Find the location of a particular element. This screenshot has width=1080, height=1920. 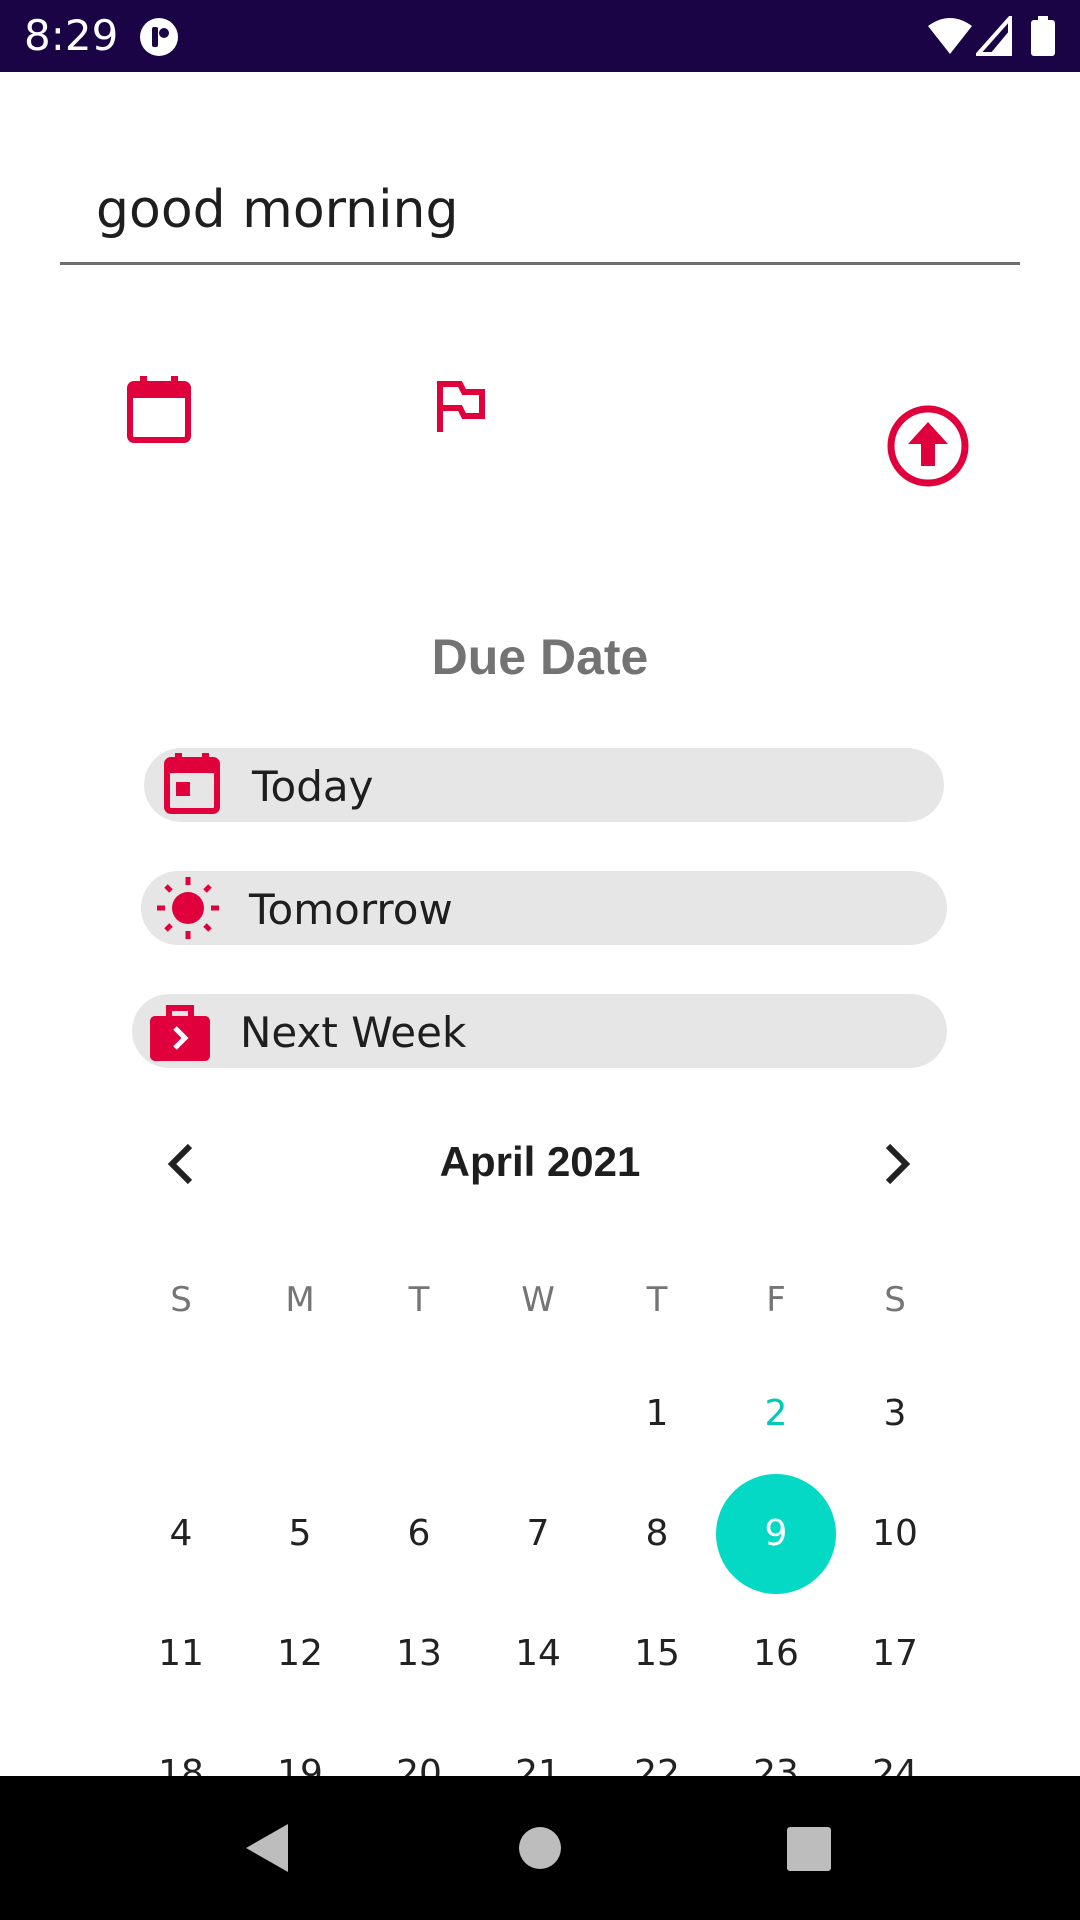

status-bar: 8:29 is located at coordinates (540, 36).